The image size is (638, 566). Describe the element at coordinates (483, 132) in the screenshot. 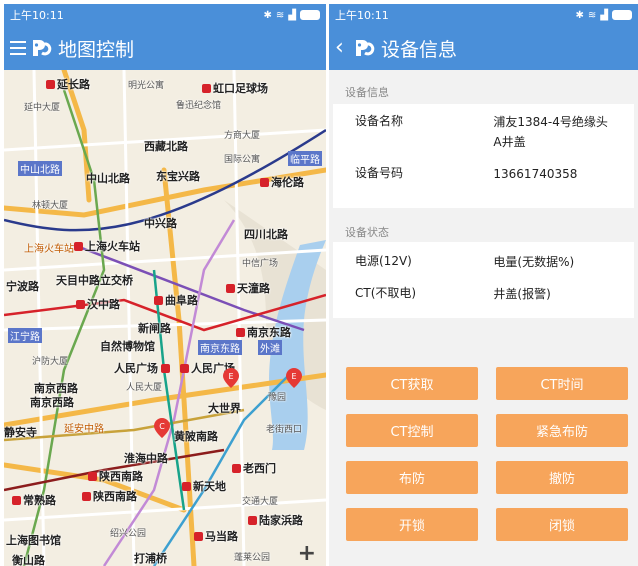

I see `device-name-row: 设备名称 浦友1384-4号绝缘头A井盖` at that location.